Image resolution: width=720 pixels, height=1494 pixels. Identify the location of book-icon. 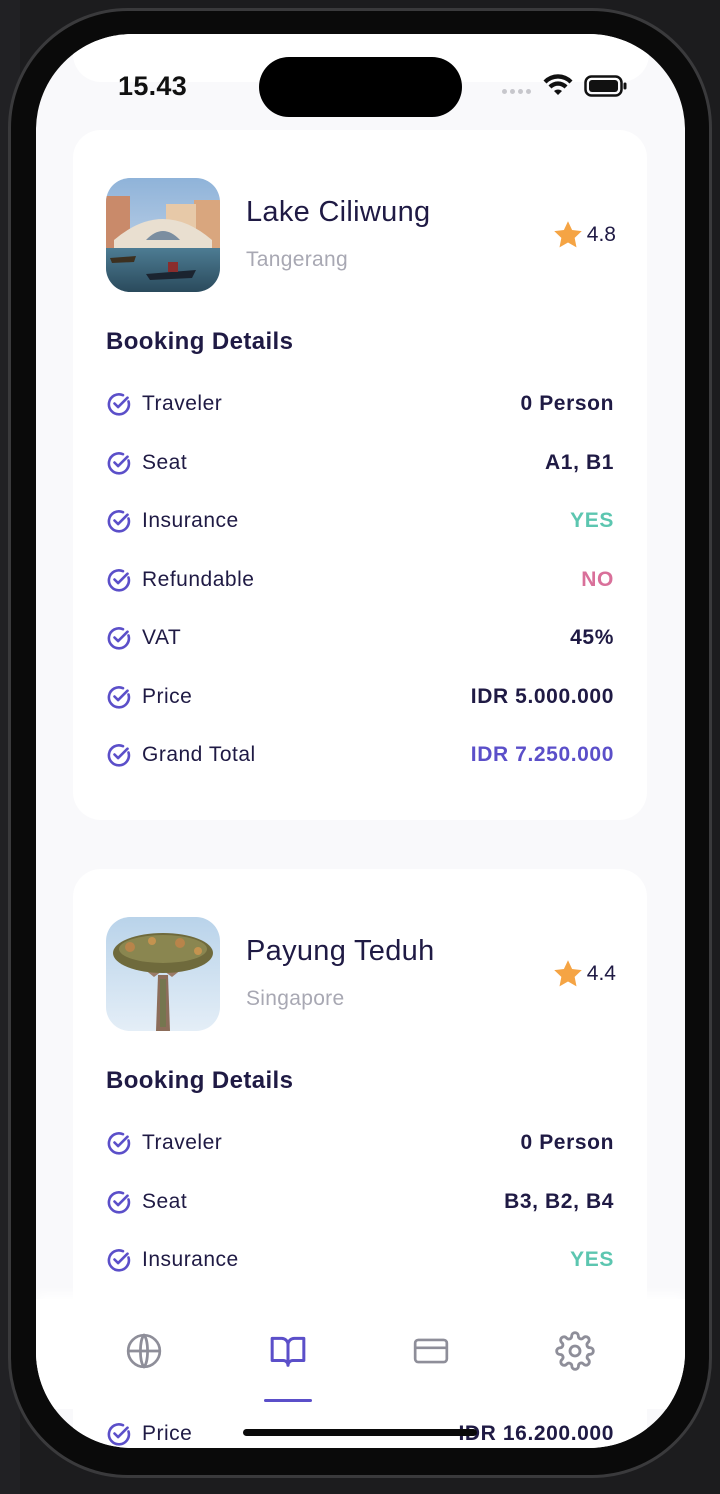
(288, 1351).